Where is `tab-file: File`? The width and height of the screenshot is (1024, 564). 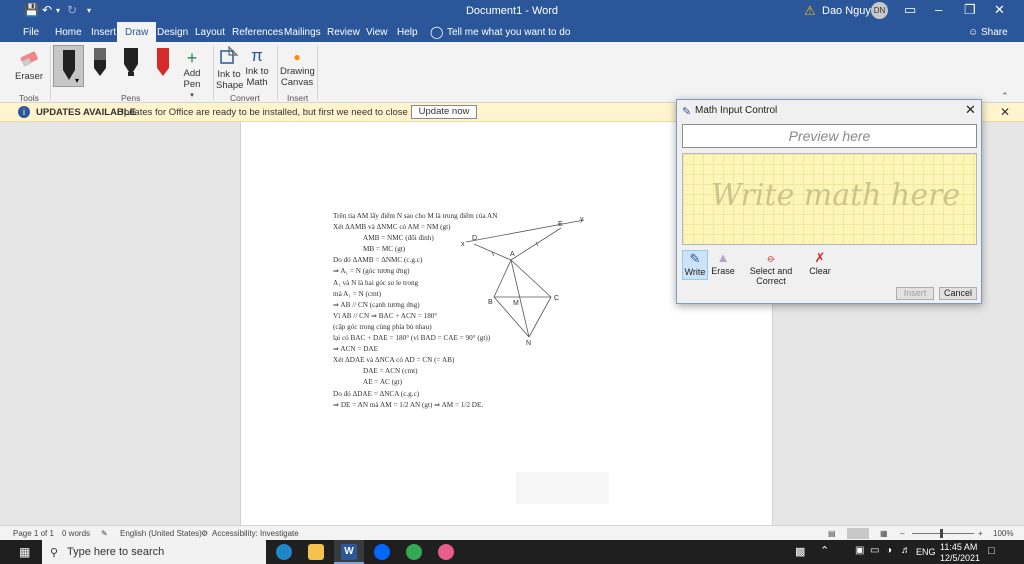 tab-file: File is located at coordinates (31, 32).